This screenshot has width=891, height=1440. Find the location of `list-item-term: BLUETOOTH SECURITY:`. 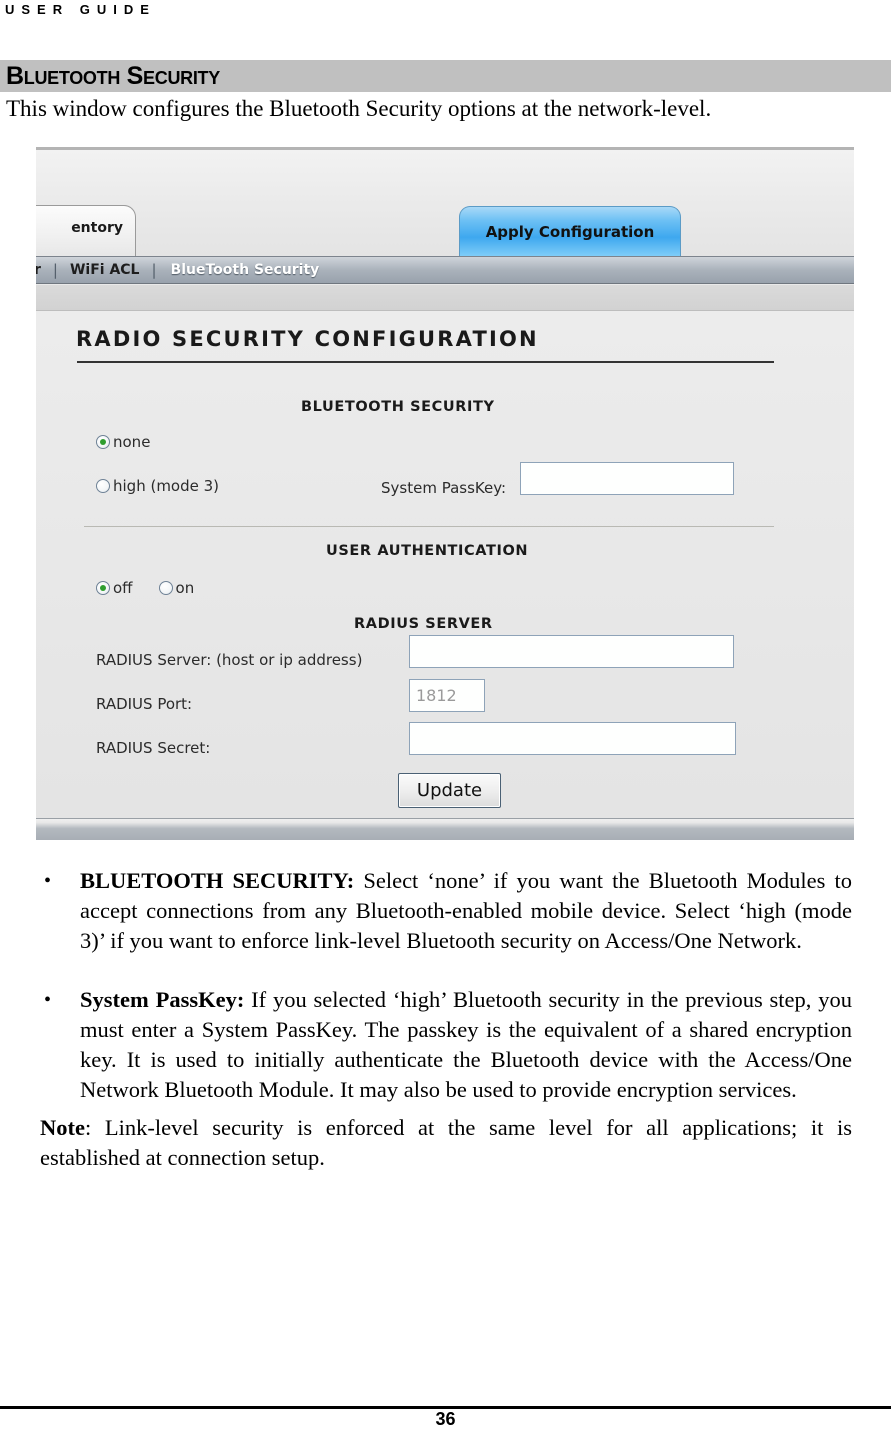

list-item-term: BLUETOOTH SECURITY: is located at coordinates (217, 880).